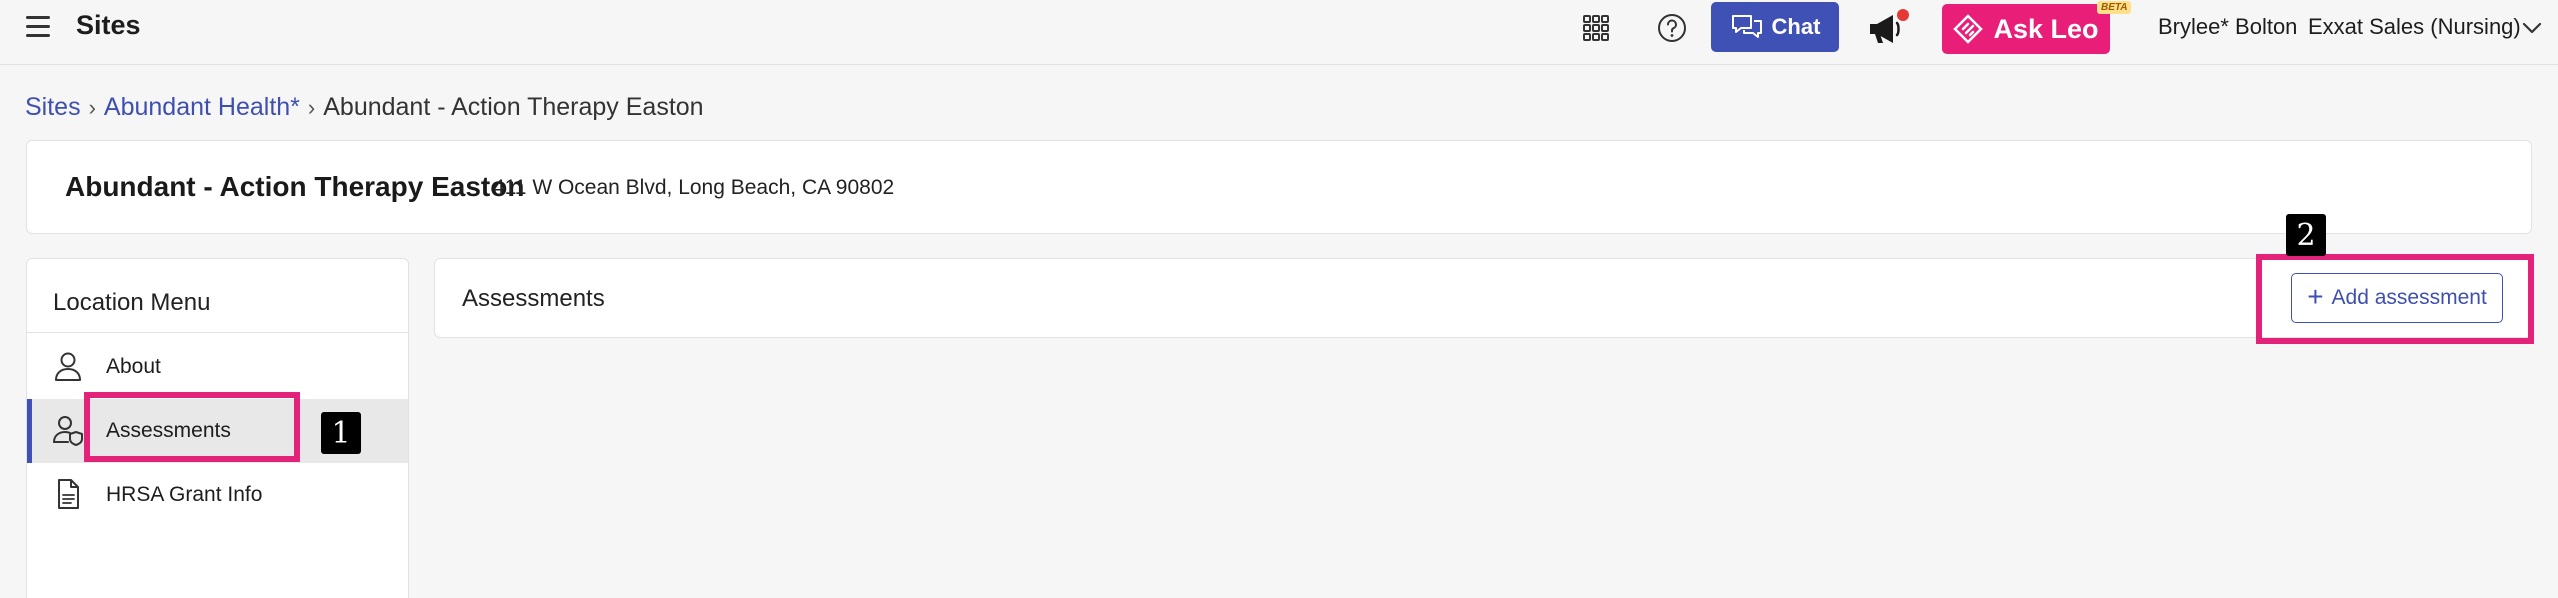 The image size is (2558, 598). Describe the element at coordinates (1968, 29) in the screenshot. I see `leo-logo-icon` at that location.